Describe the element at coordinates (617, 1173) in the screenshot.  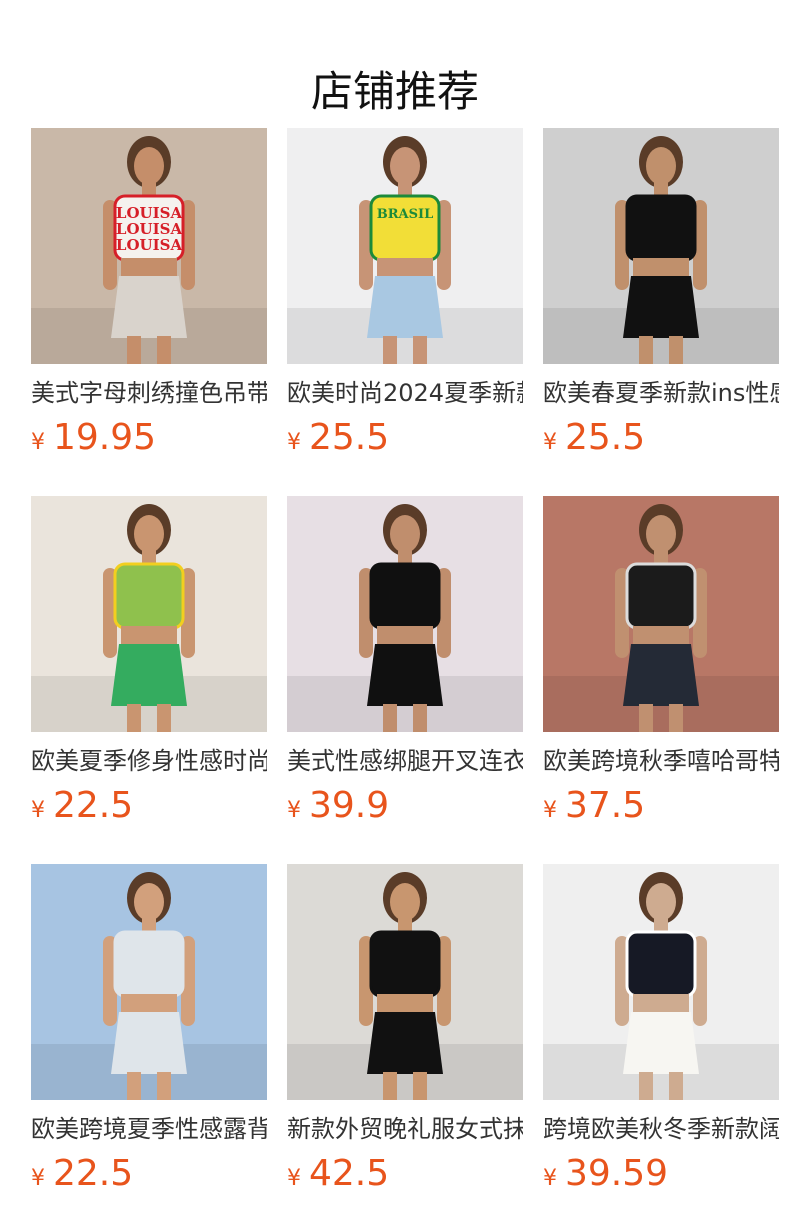
I see `price-amount: 39.59` at that location.